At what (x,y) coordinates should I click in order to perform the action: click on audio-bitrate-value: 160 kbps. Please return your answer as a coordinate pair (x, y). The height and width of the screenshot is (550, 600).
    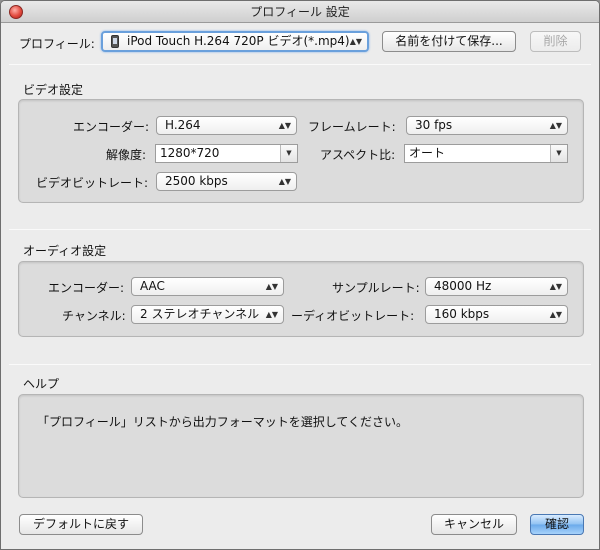
    Looking at the image, I should click on (462, 314).